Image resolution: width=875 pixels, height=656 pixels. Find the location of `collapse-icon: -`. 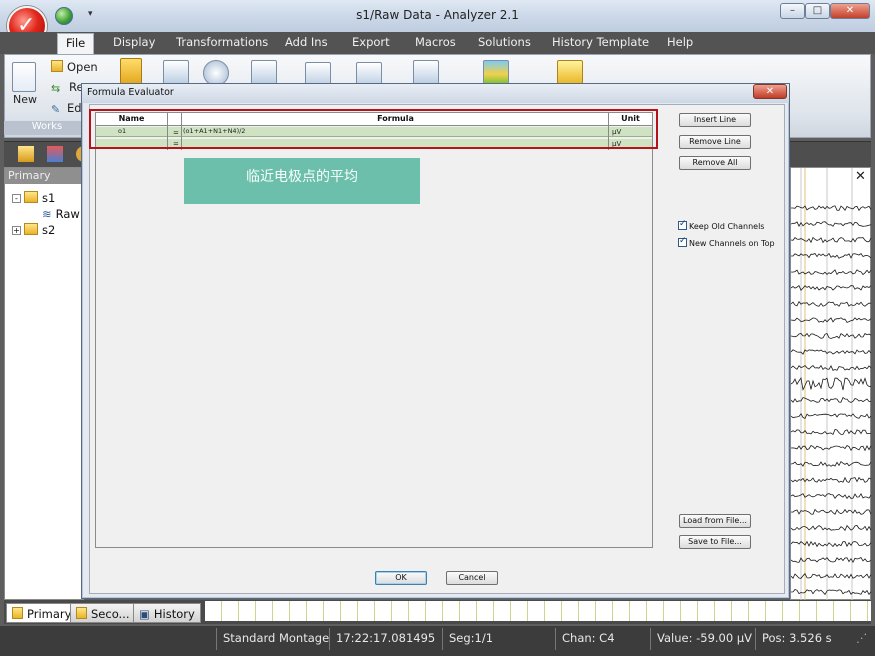

collapse-icon: - is located at coordinates (16, 198).